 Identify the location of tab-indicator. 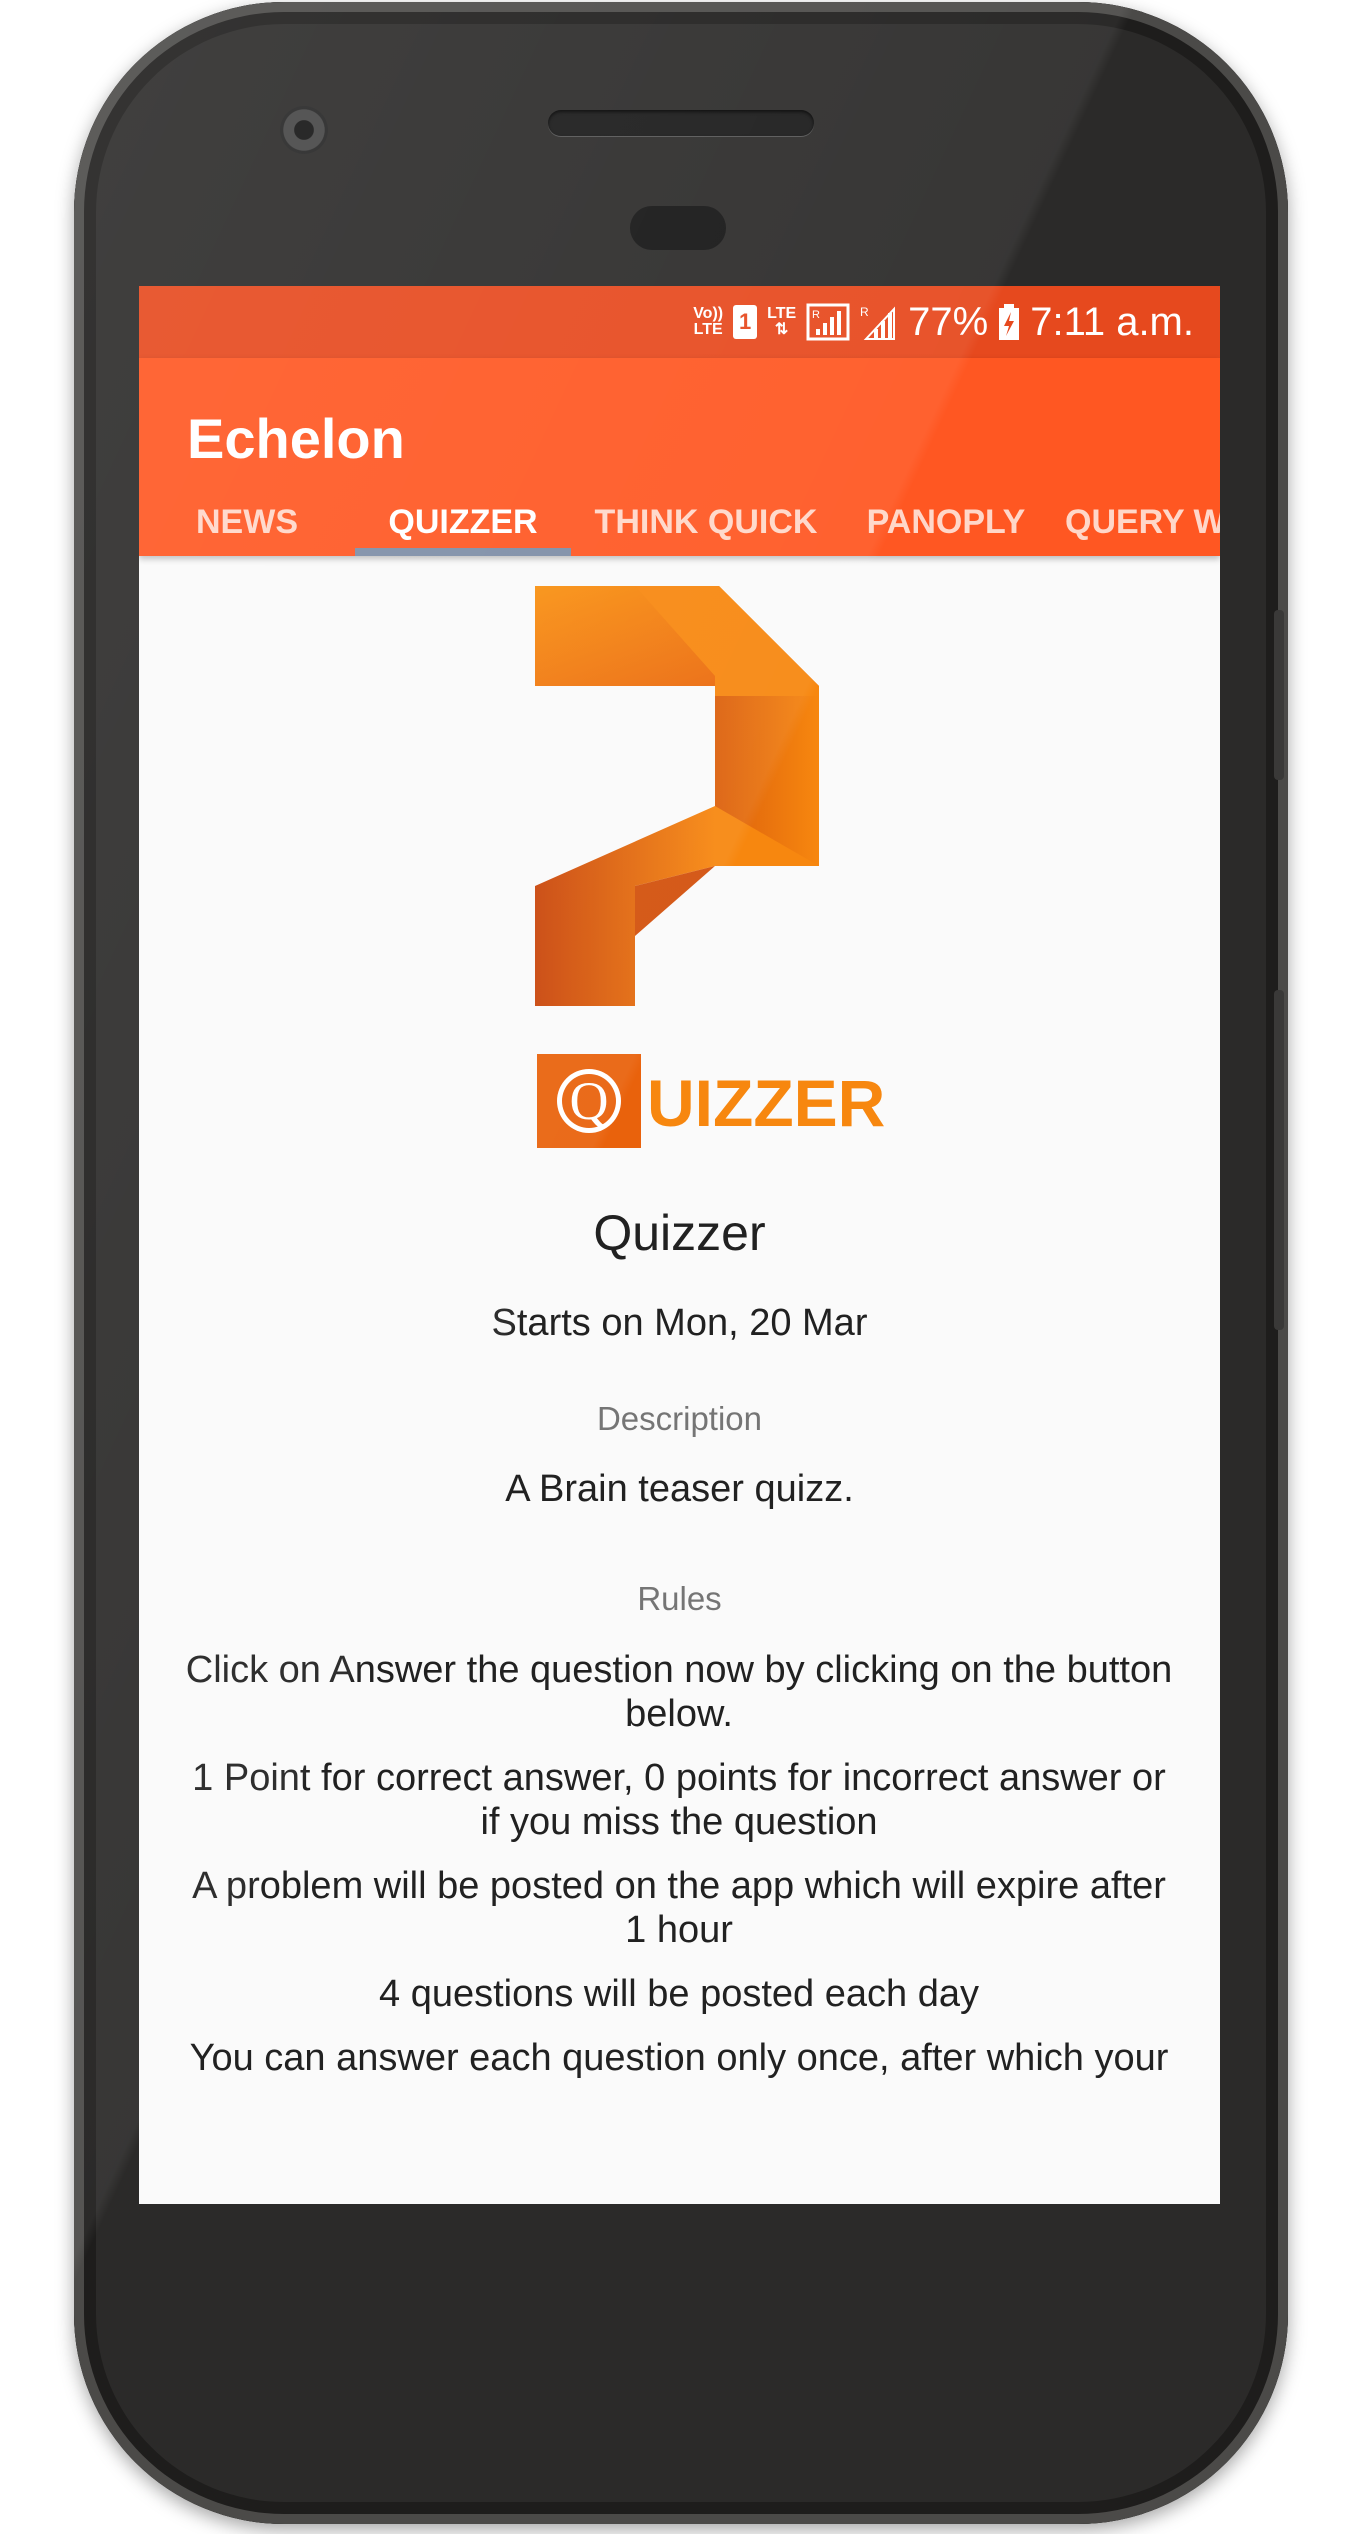
(463, 552).